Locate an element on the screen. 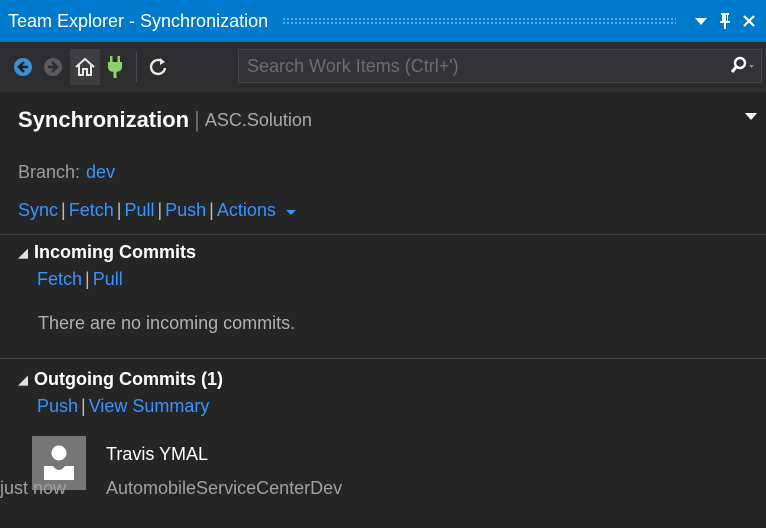  incoming-section-header: ◢ Incoming Commits is located at coordinates (107, 252).